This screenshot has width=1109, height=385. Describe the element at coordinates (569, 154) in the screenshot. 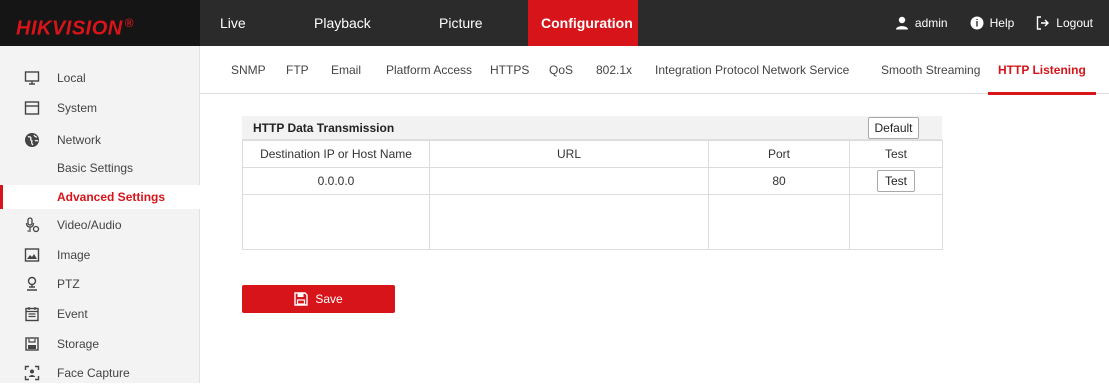

I see `column-header-url: URL` at that location.